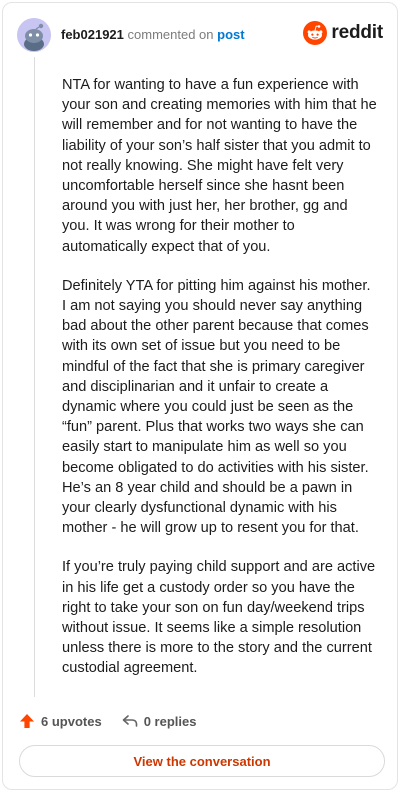 The image size is (400, 792). What do you see at coordinates (230, 34) in the screenshot?
I see `post-link: post` at bounding box center [230, 34].